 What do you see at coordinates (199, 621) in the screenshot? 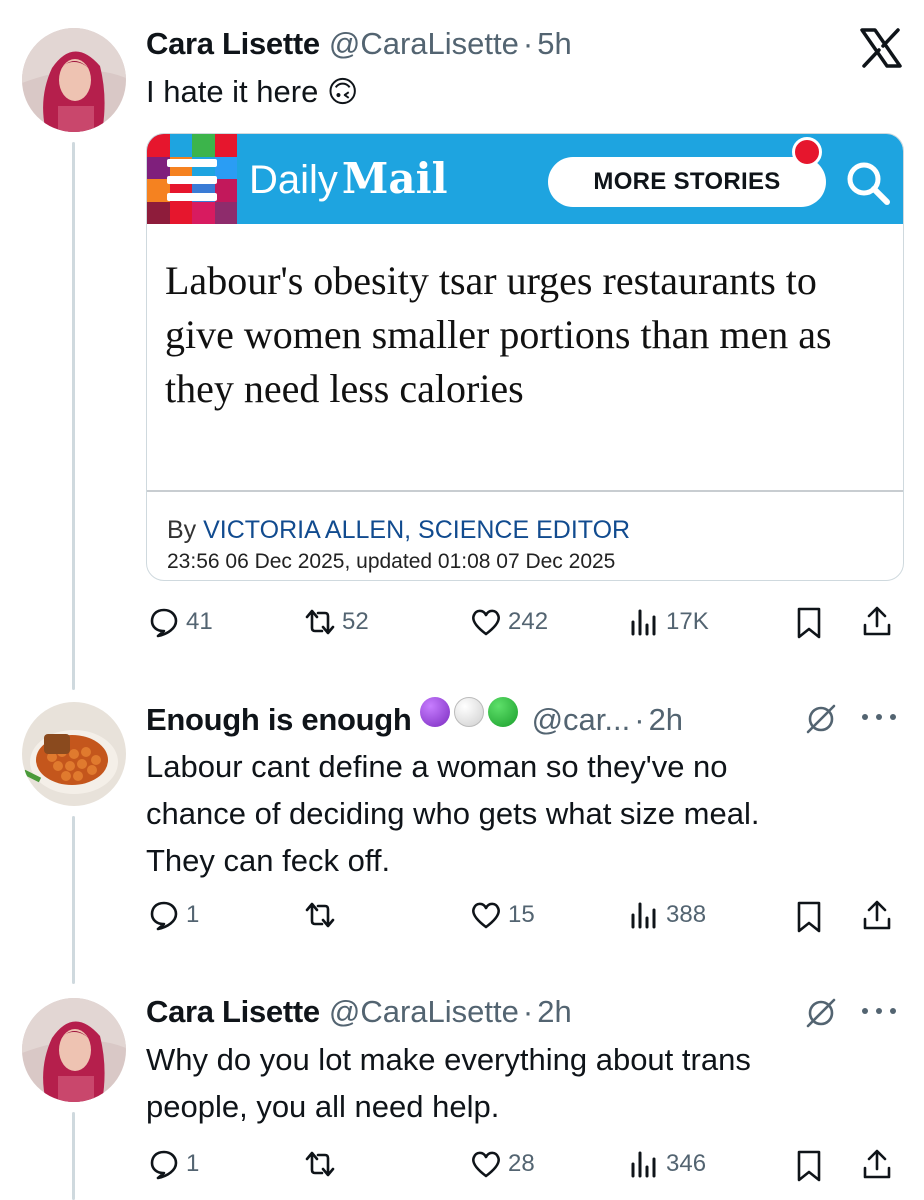
I see `reply-count: 41` at bounding box center [199, 621].